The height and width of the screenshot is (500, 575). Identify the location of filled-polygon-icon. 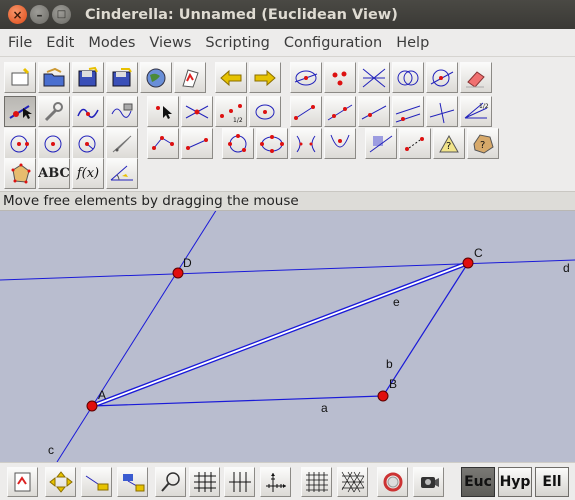
(21, 173).